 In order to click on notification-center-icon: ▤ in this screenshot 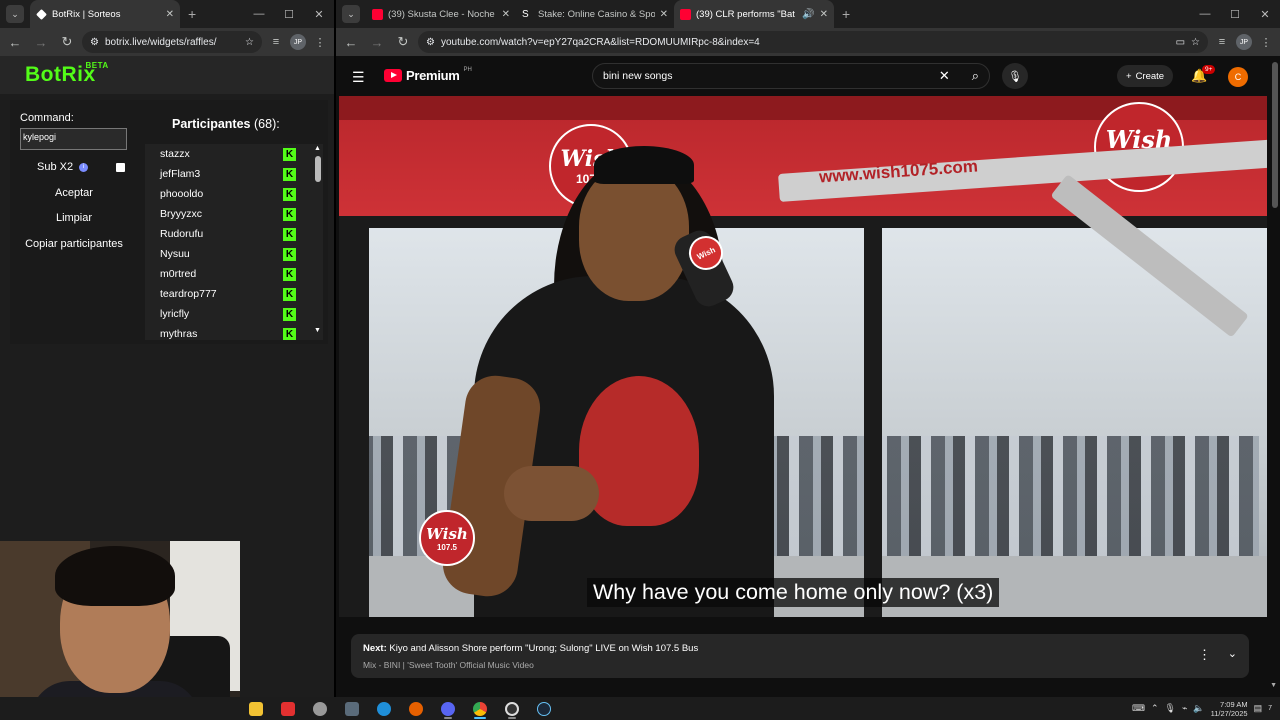, I will do `click(1258, 708)`.